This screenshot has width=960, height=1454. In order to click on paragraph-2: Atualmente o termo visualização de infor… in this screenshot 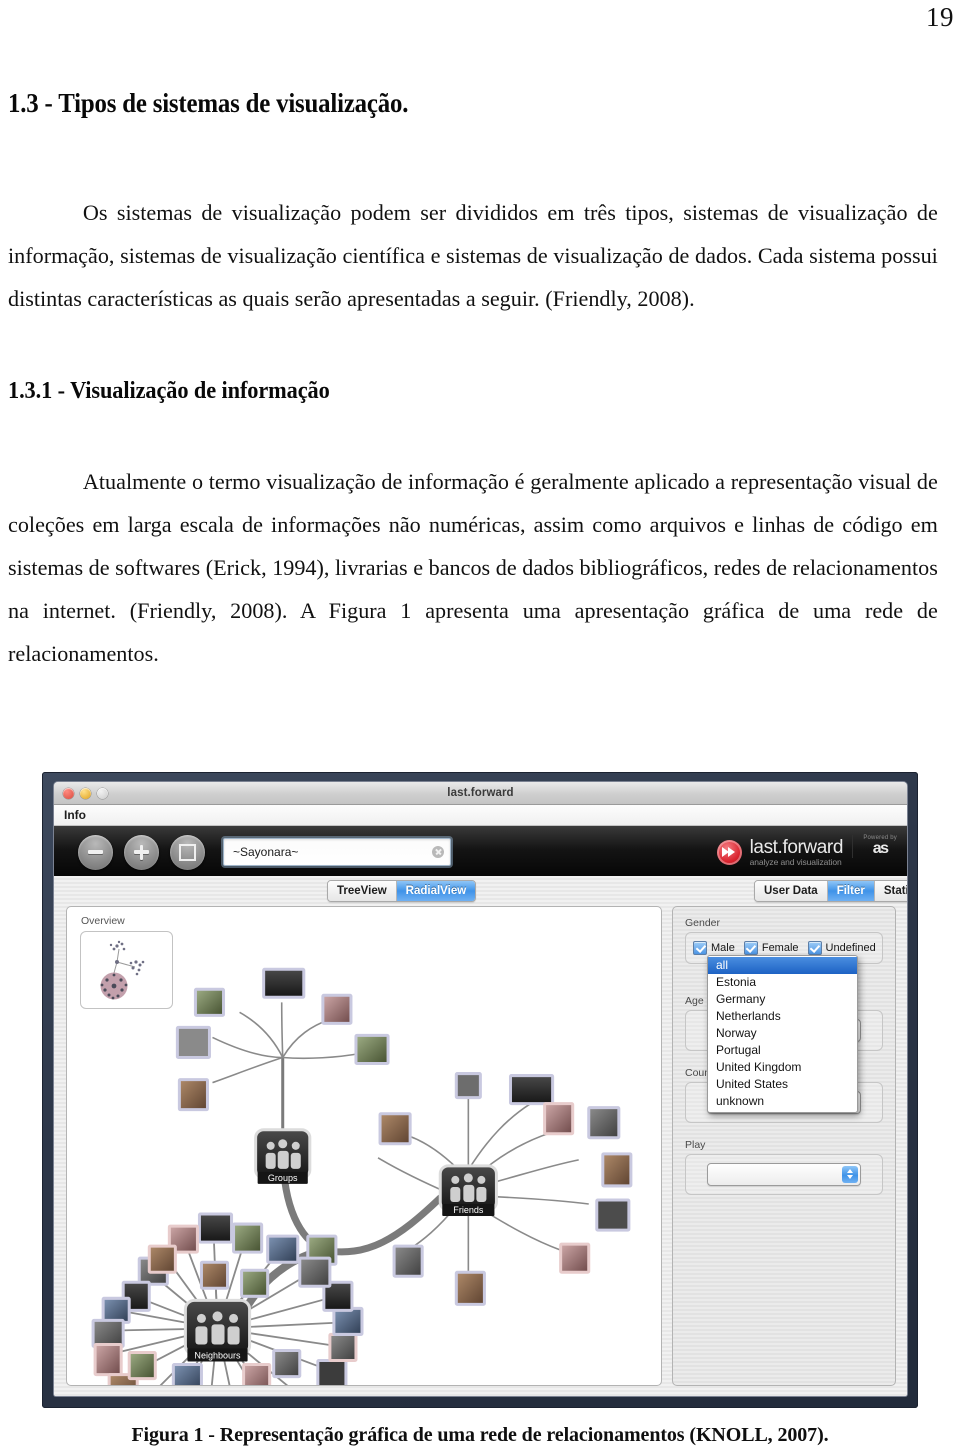, I will do `click(473, 567)`.